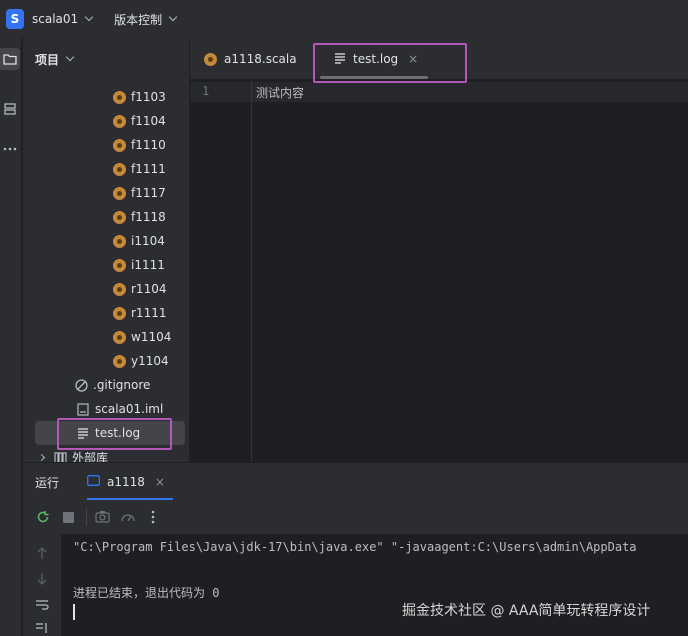 The width and height of the screenshot is (688, 636). Describe the element at coordinates (146, 593) in the screenshot. I see `console-line: 进程已结束，退出代码为 0` at that location.